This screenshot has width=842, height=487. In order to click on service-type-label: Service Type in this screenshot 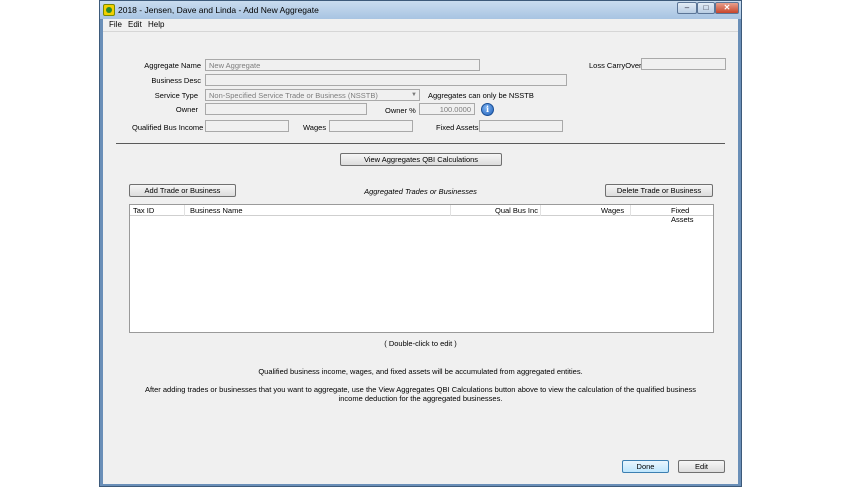, I will do `click(176, 95)`.